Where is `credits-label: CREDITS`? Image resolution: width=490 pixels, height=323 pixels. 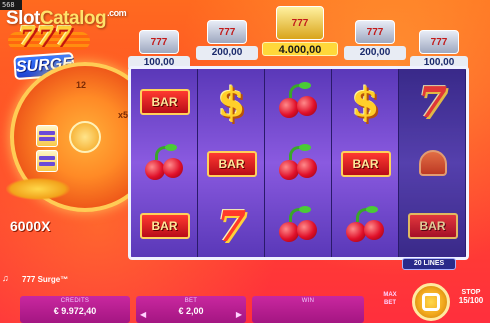 credits-label: CREDITS is located at coordinates (75, 301).